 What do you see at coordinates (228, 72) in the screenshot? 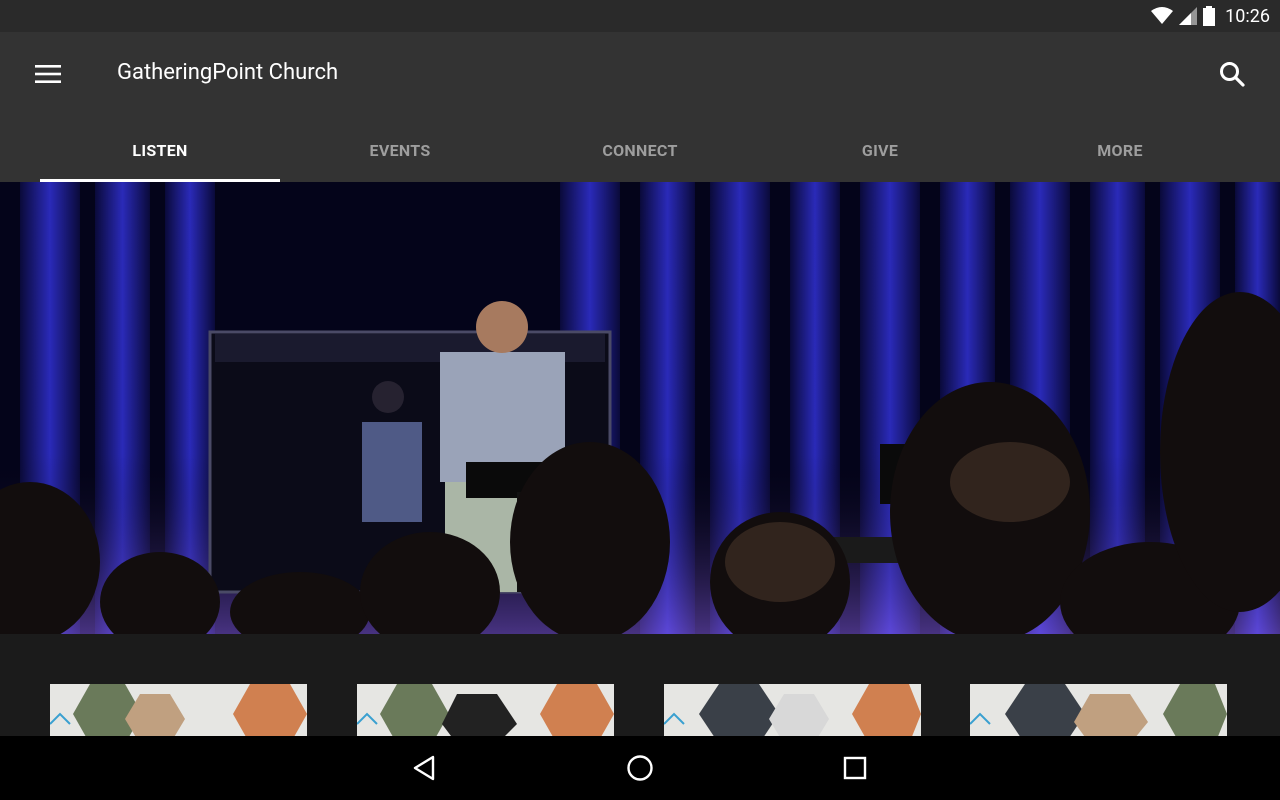
I see `app-title: GatheringPoint Church` at bounding box center [228, 72].